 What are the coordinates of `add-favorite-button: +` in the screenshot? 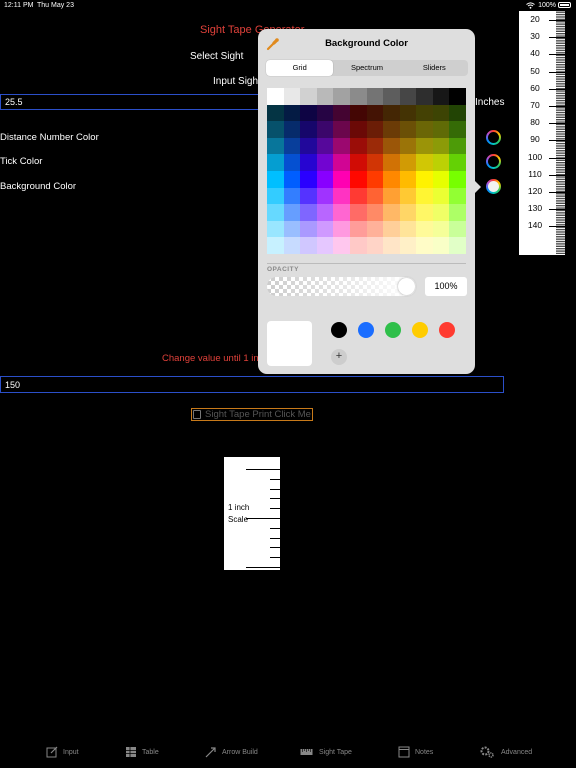 It's located at (339, 357).